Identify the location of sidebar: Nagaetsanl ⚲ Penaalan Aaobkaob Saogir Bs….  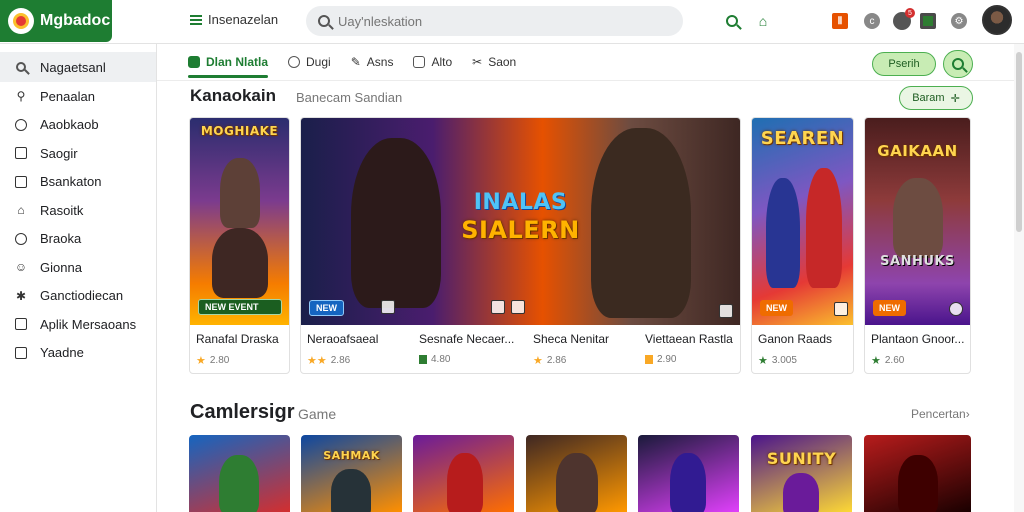
(78, 278).